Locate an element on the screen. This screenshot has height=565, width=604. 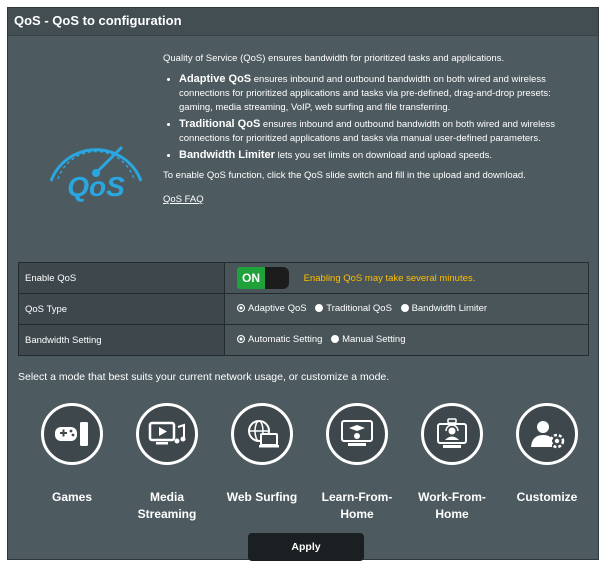
radio-bandwidth-limiter: Bandwidth Limiter is located at coordinates (443, 308).